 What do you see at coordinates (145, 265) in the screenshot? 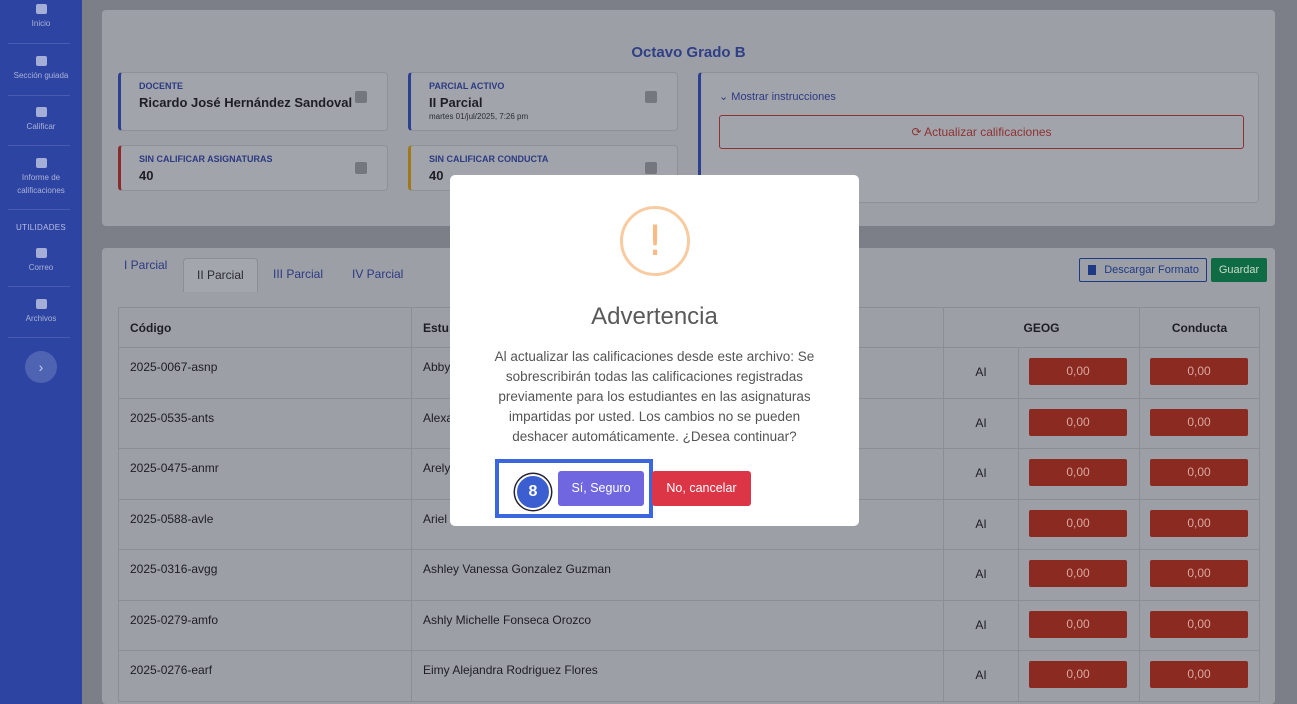
I see `tab-i-parcial: I Parcial` at bounding box center [145, 265].